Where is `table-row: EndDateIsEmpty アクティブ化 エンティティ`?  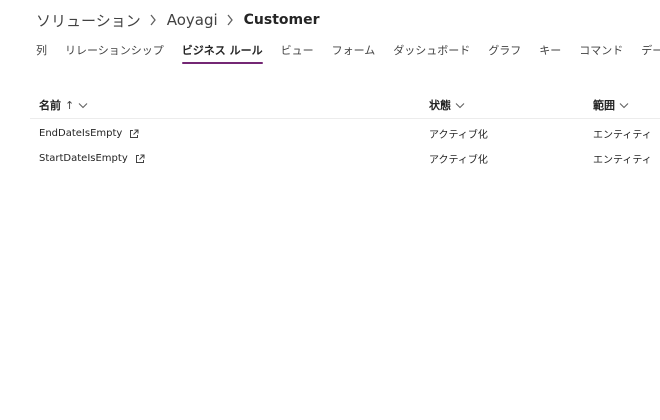
table-row: EndDateIsEmpty アクティブ化 エンティティ is located at coordinates (345, 133).